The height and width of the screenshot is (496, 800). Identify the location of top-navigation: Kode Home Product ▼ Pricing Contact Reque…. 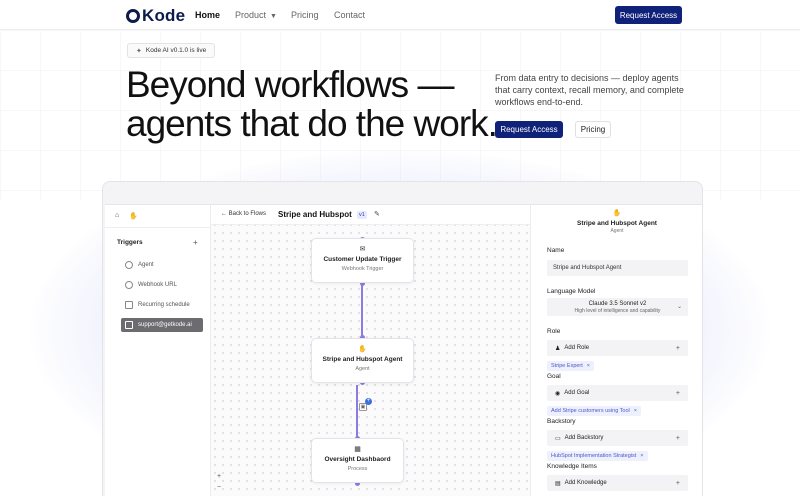
(400, 15).